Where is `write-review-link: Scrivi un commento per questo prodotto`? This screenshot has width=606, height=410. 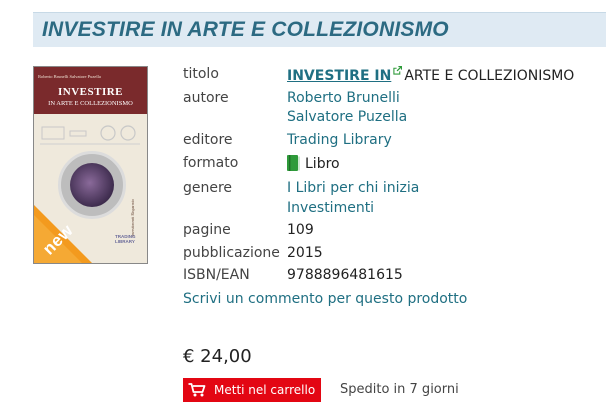
write-review-link: Scrivi un commento per questo prodotto is located at coordinates (325, 299).